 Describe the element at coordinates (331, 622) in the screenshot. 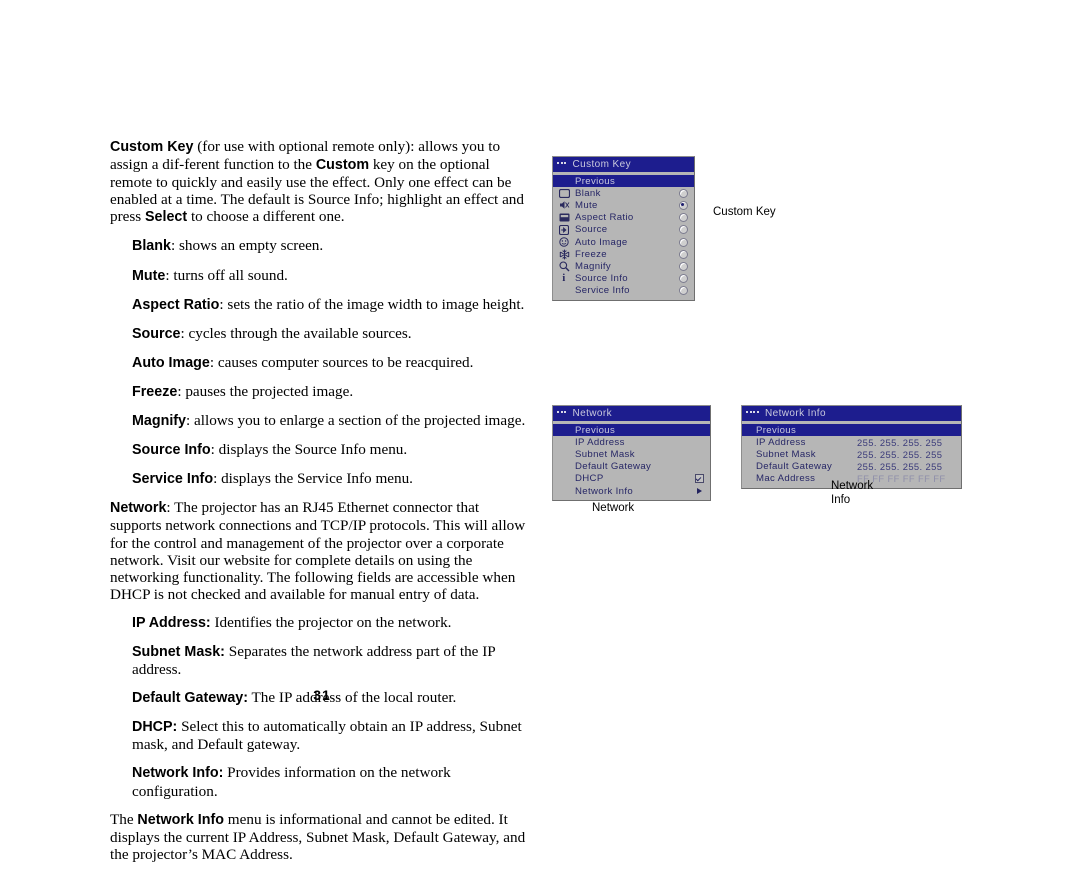

I see `body-run: Identifies the projector on the network.` at that location.